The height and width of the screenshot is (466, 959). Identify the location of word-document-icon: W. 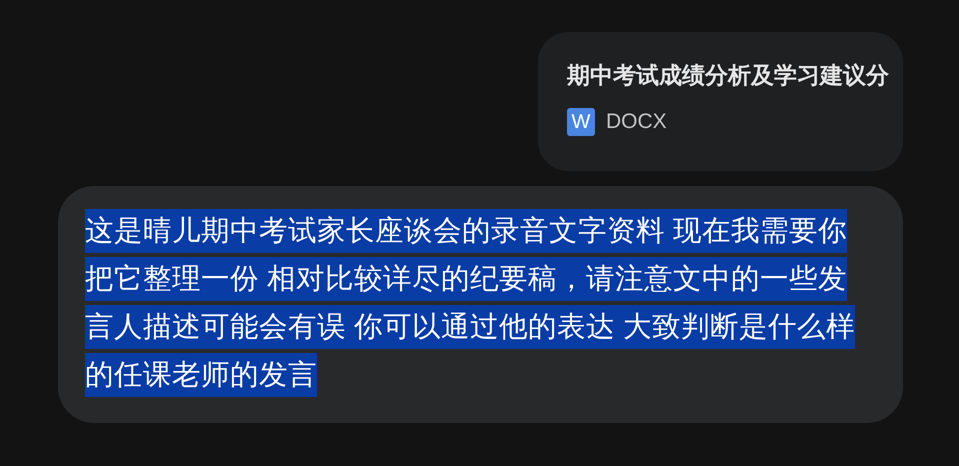
(581, 122).